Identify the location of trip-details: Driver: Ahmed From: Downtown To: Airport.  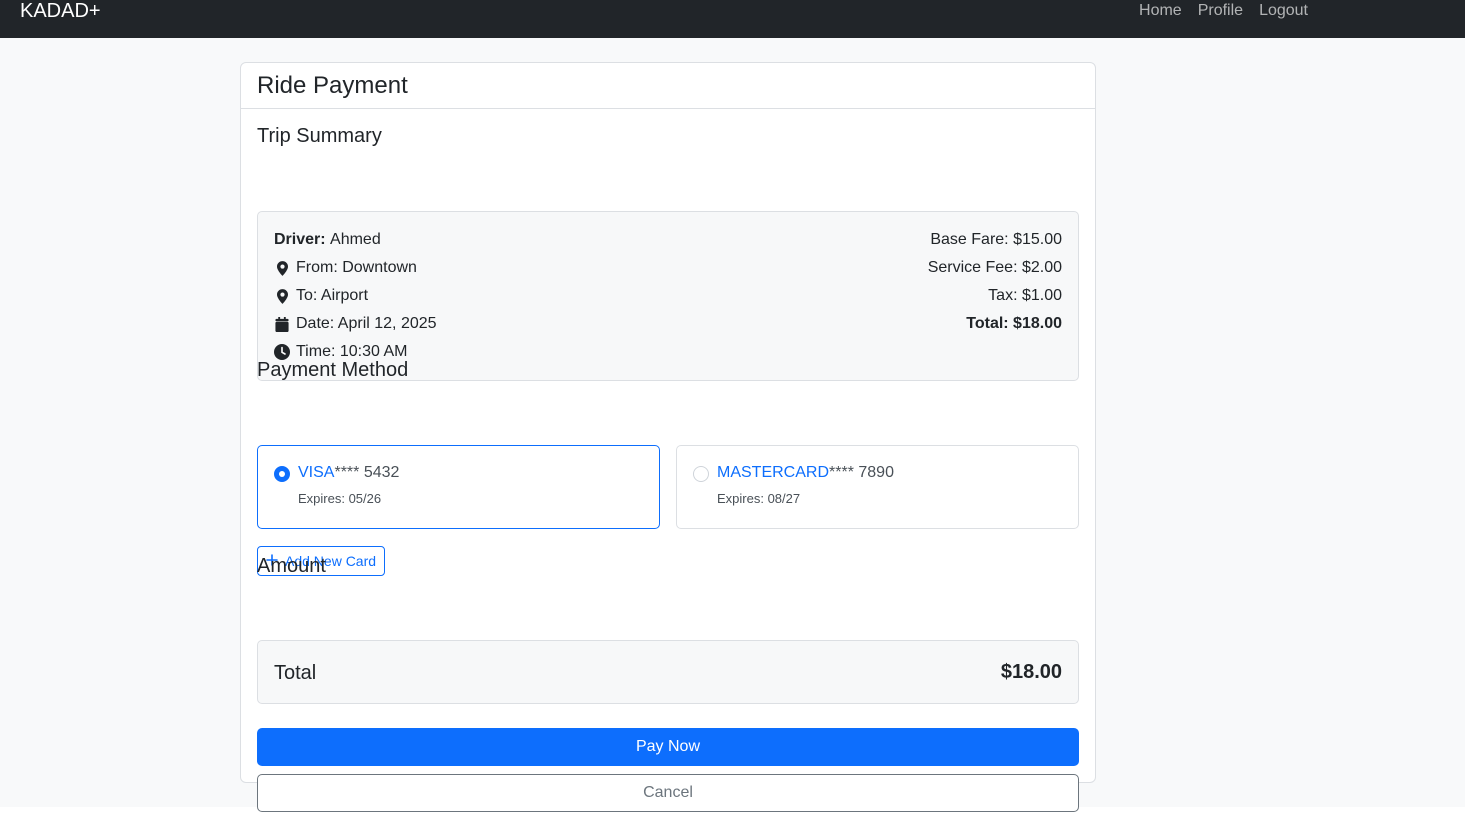
(355, 300).